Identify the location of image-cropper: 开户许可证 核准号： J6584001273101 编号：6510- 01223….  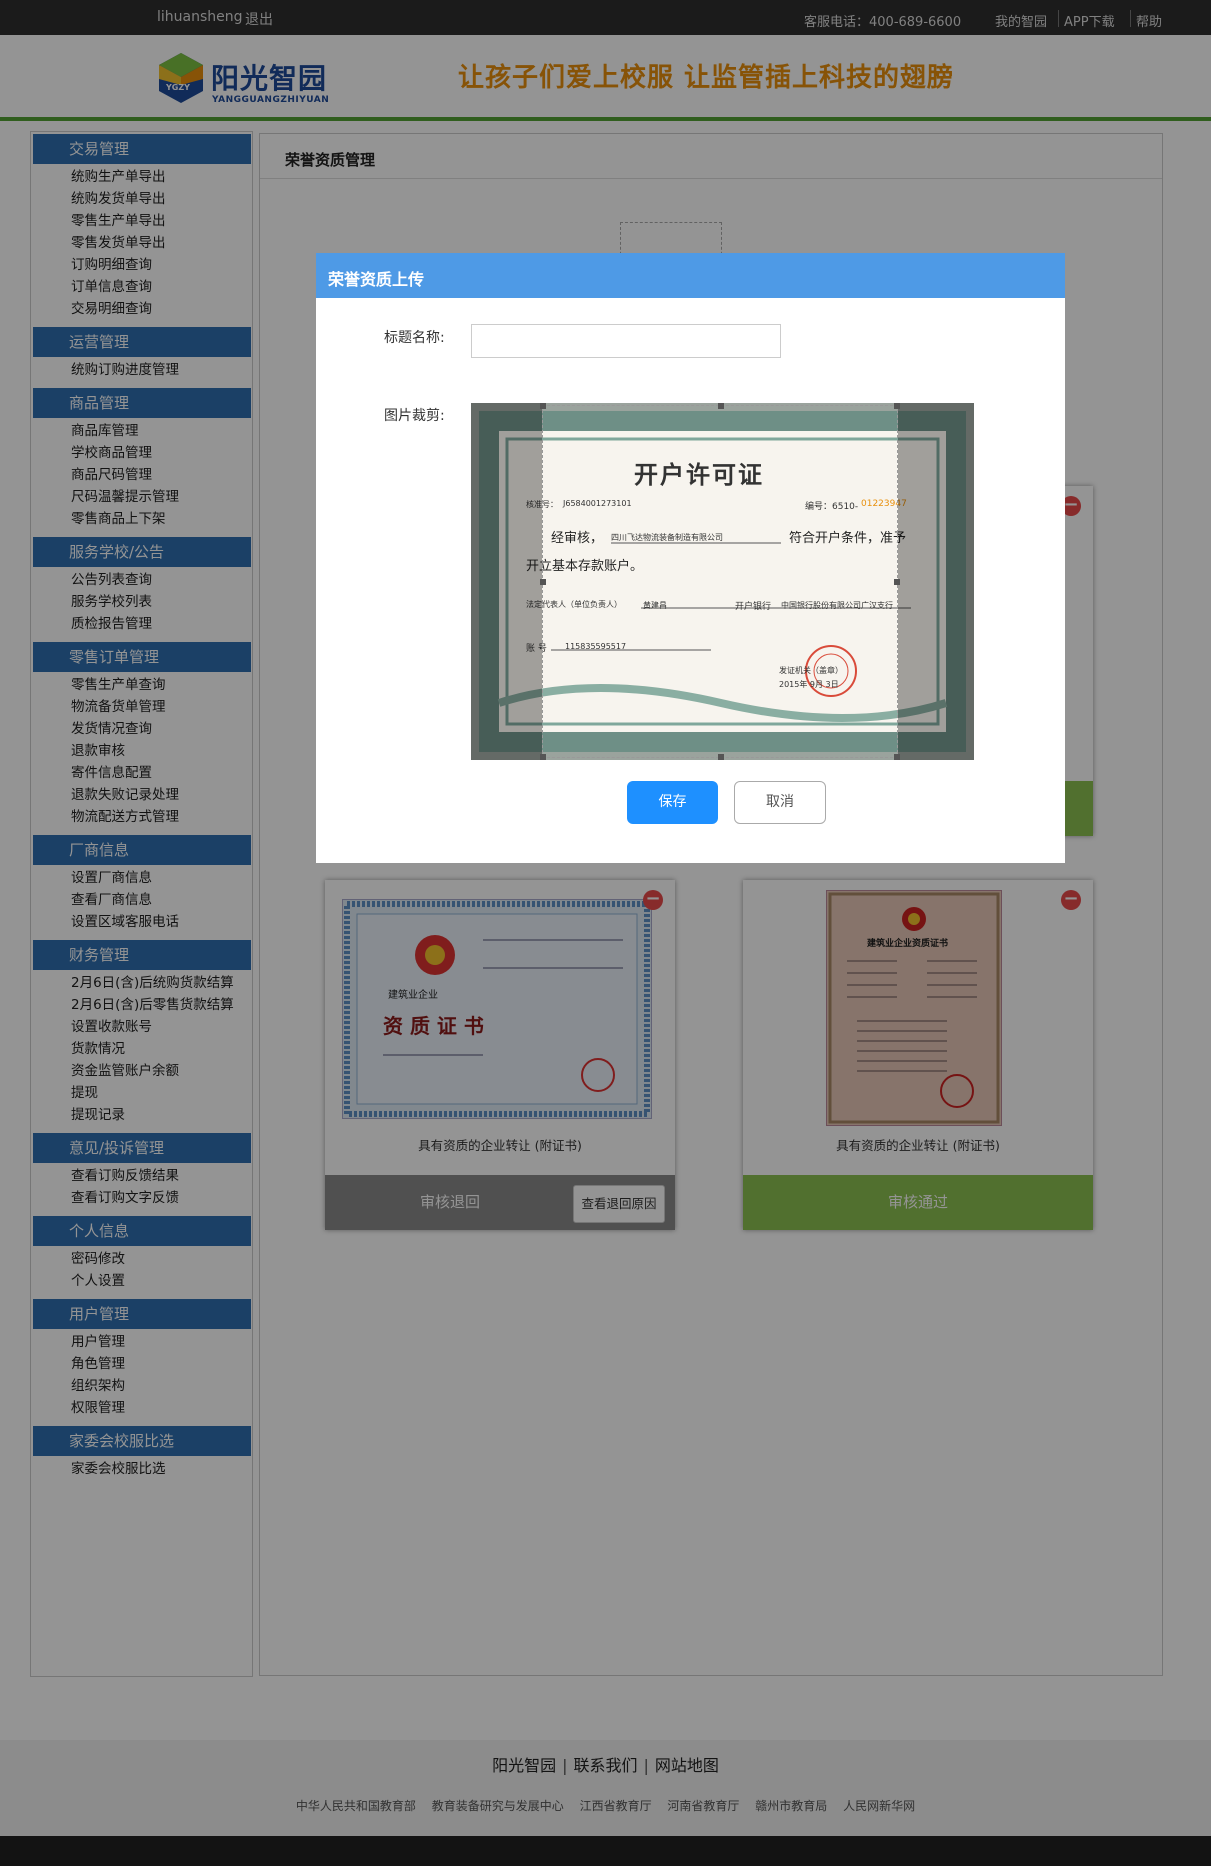
(722, 581).